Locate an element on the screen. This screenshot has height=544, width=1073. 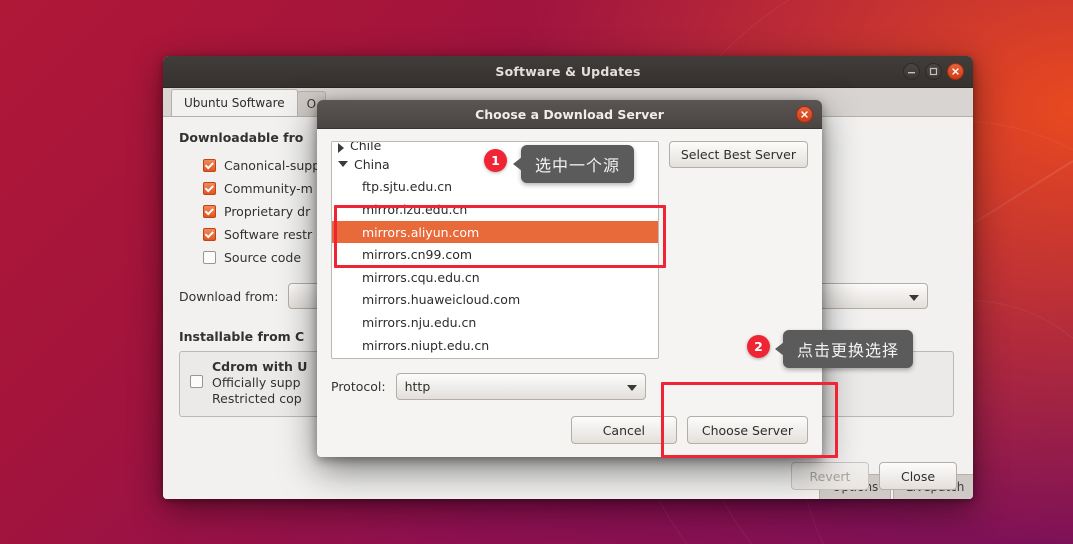
window-title: Software & Updates is located at coordinates (568, 71).